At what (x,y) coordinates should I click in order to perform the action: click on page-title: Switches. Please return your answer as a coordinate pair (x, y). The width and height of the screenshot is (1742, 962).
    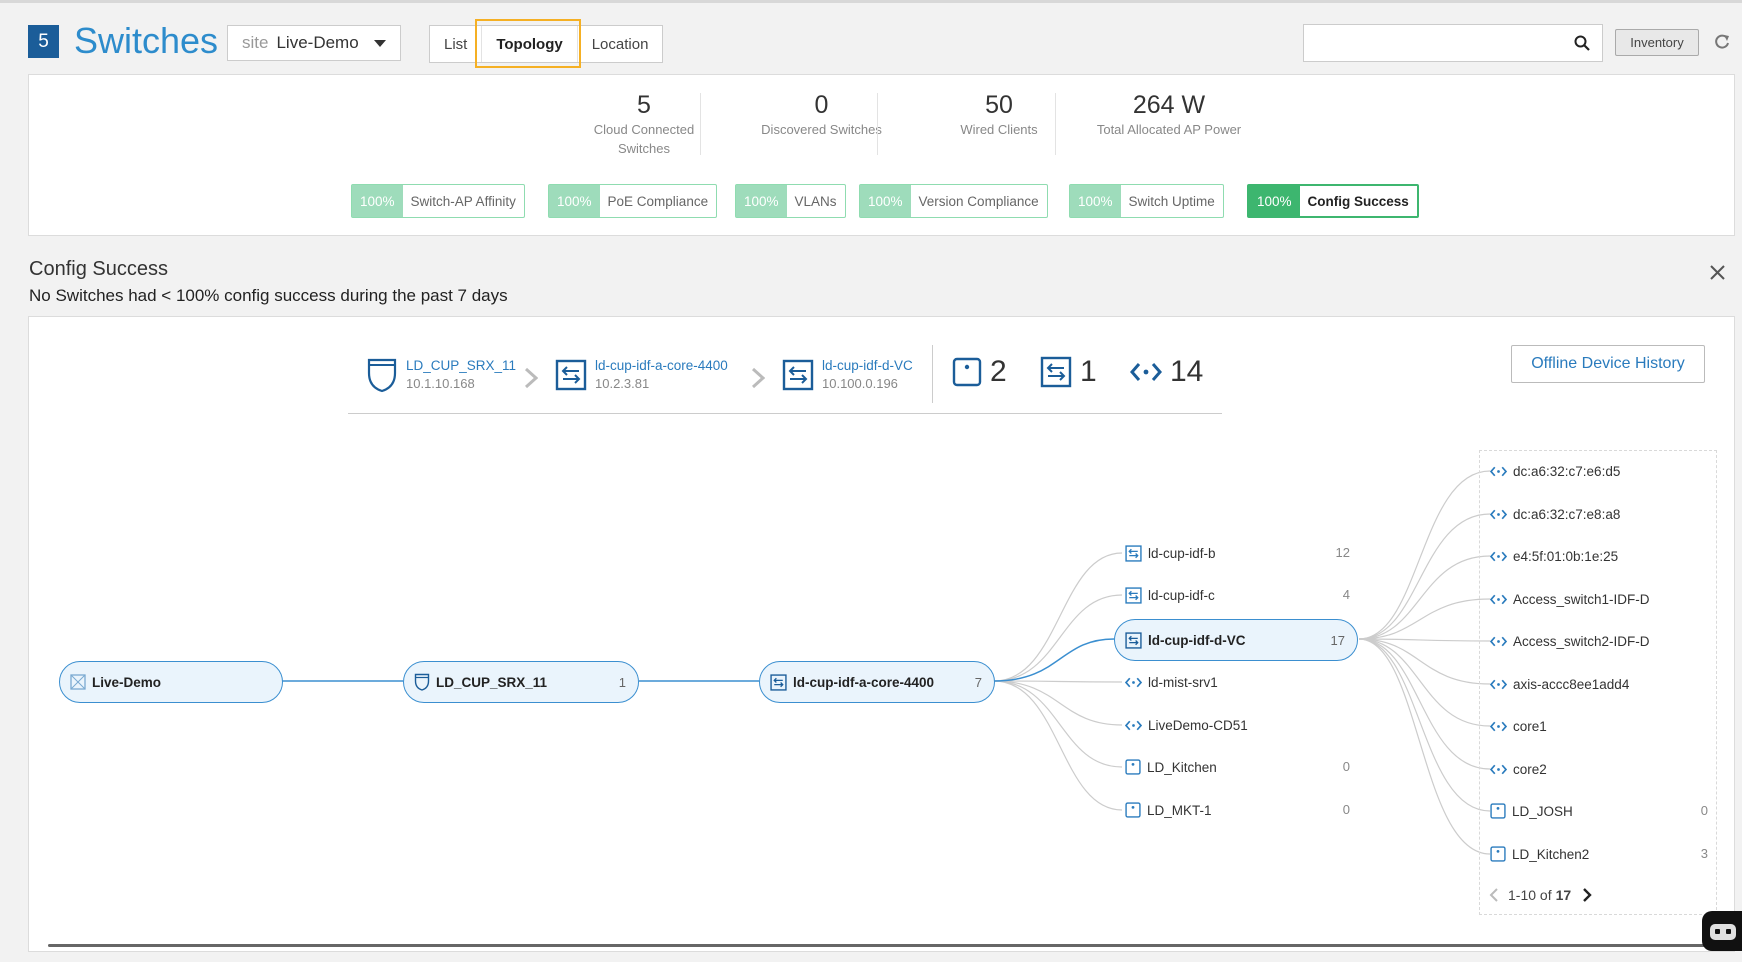
    Looking at the image, I should click on (146, 40).